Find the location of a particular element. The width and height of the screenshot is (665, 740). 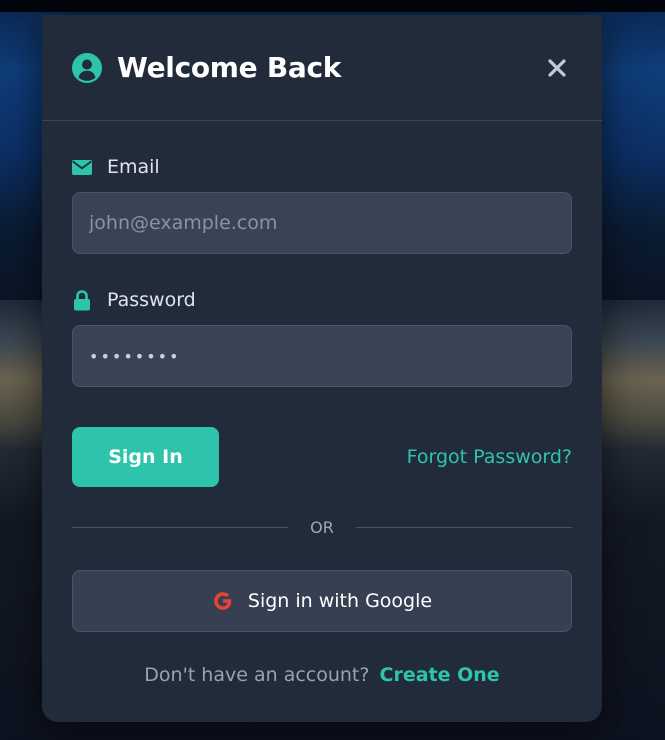

envelope-icon is located at coordinates (82, 167).